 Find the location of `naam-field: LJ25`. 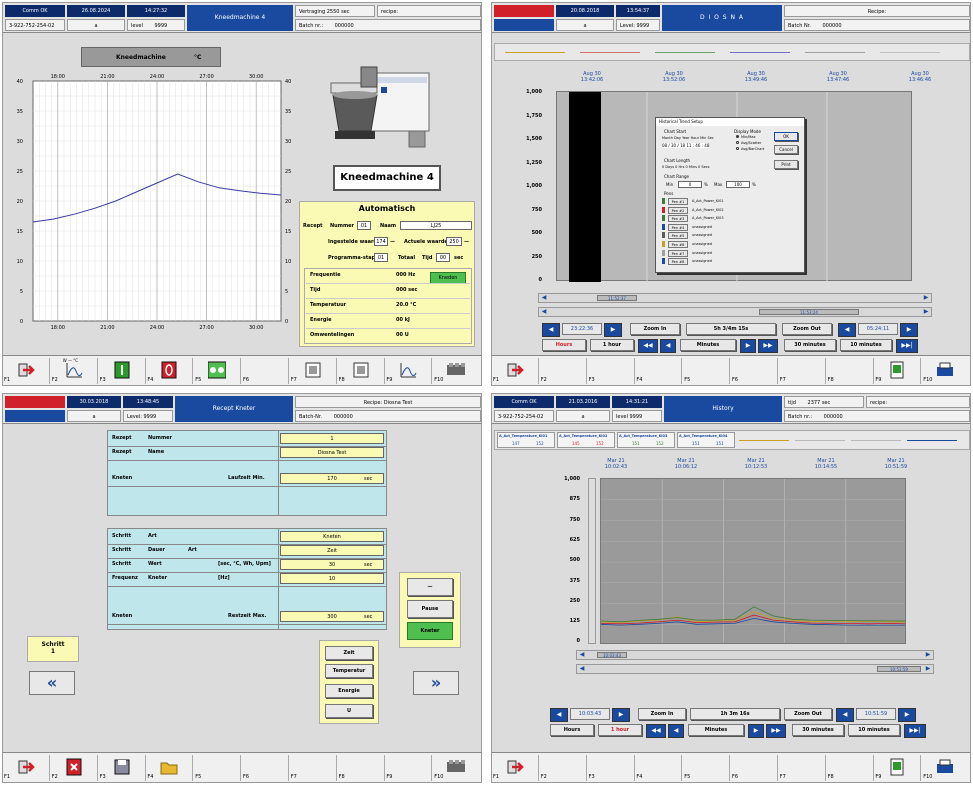

naam-field: LJ25 is located at coordinates (436, 225).